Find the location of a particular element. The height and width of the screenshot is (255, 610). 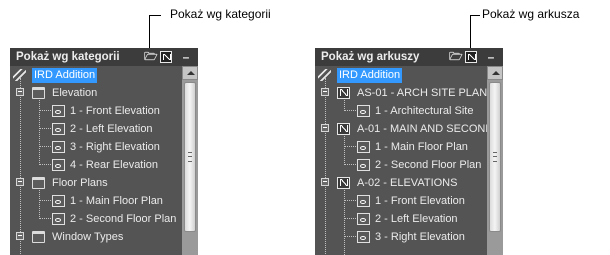

tree-group: Elevation is located at coordinates (96, 93).